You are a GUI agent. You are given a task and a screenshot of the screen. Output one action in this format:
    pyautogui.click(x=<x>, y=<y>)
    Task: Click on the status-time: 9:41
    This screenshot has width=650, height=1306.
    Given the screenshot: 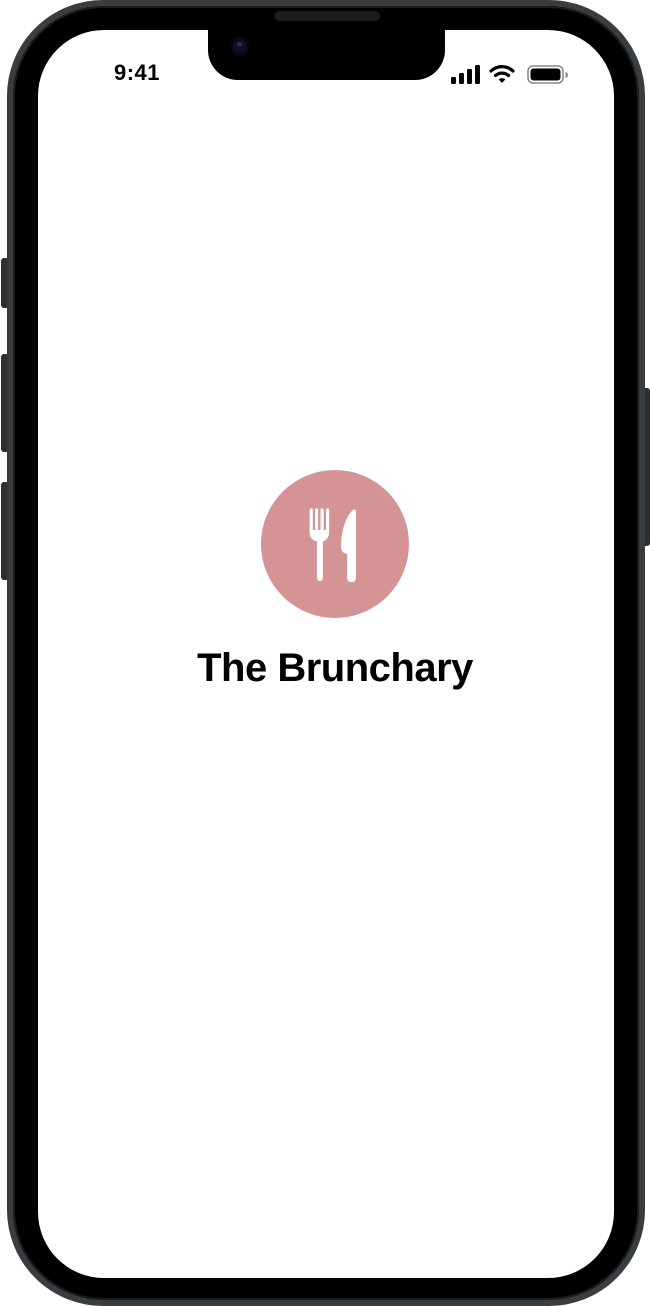 What is the action you would take?
    pyautogui.click(x=137, y=72)
    